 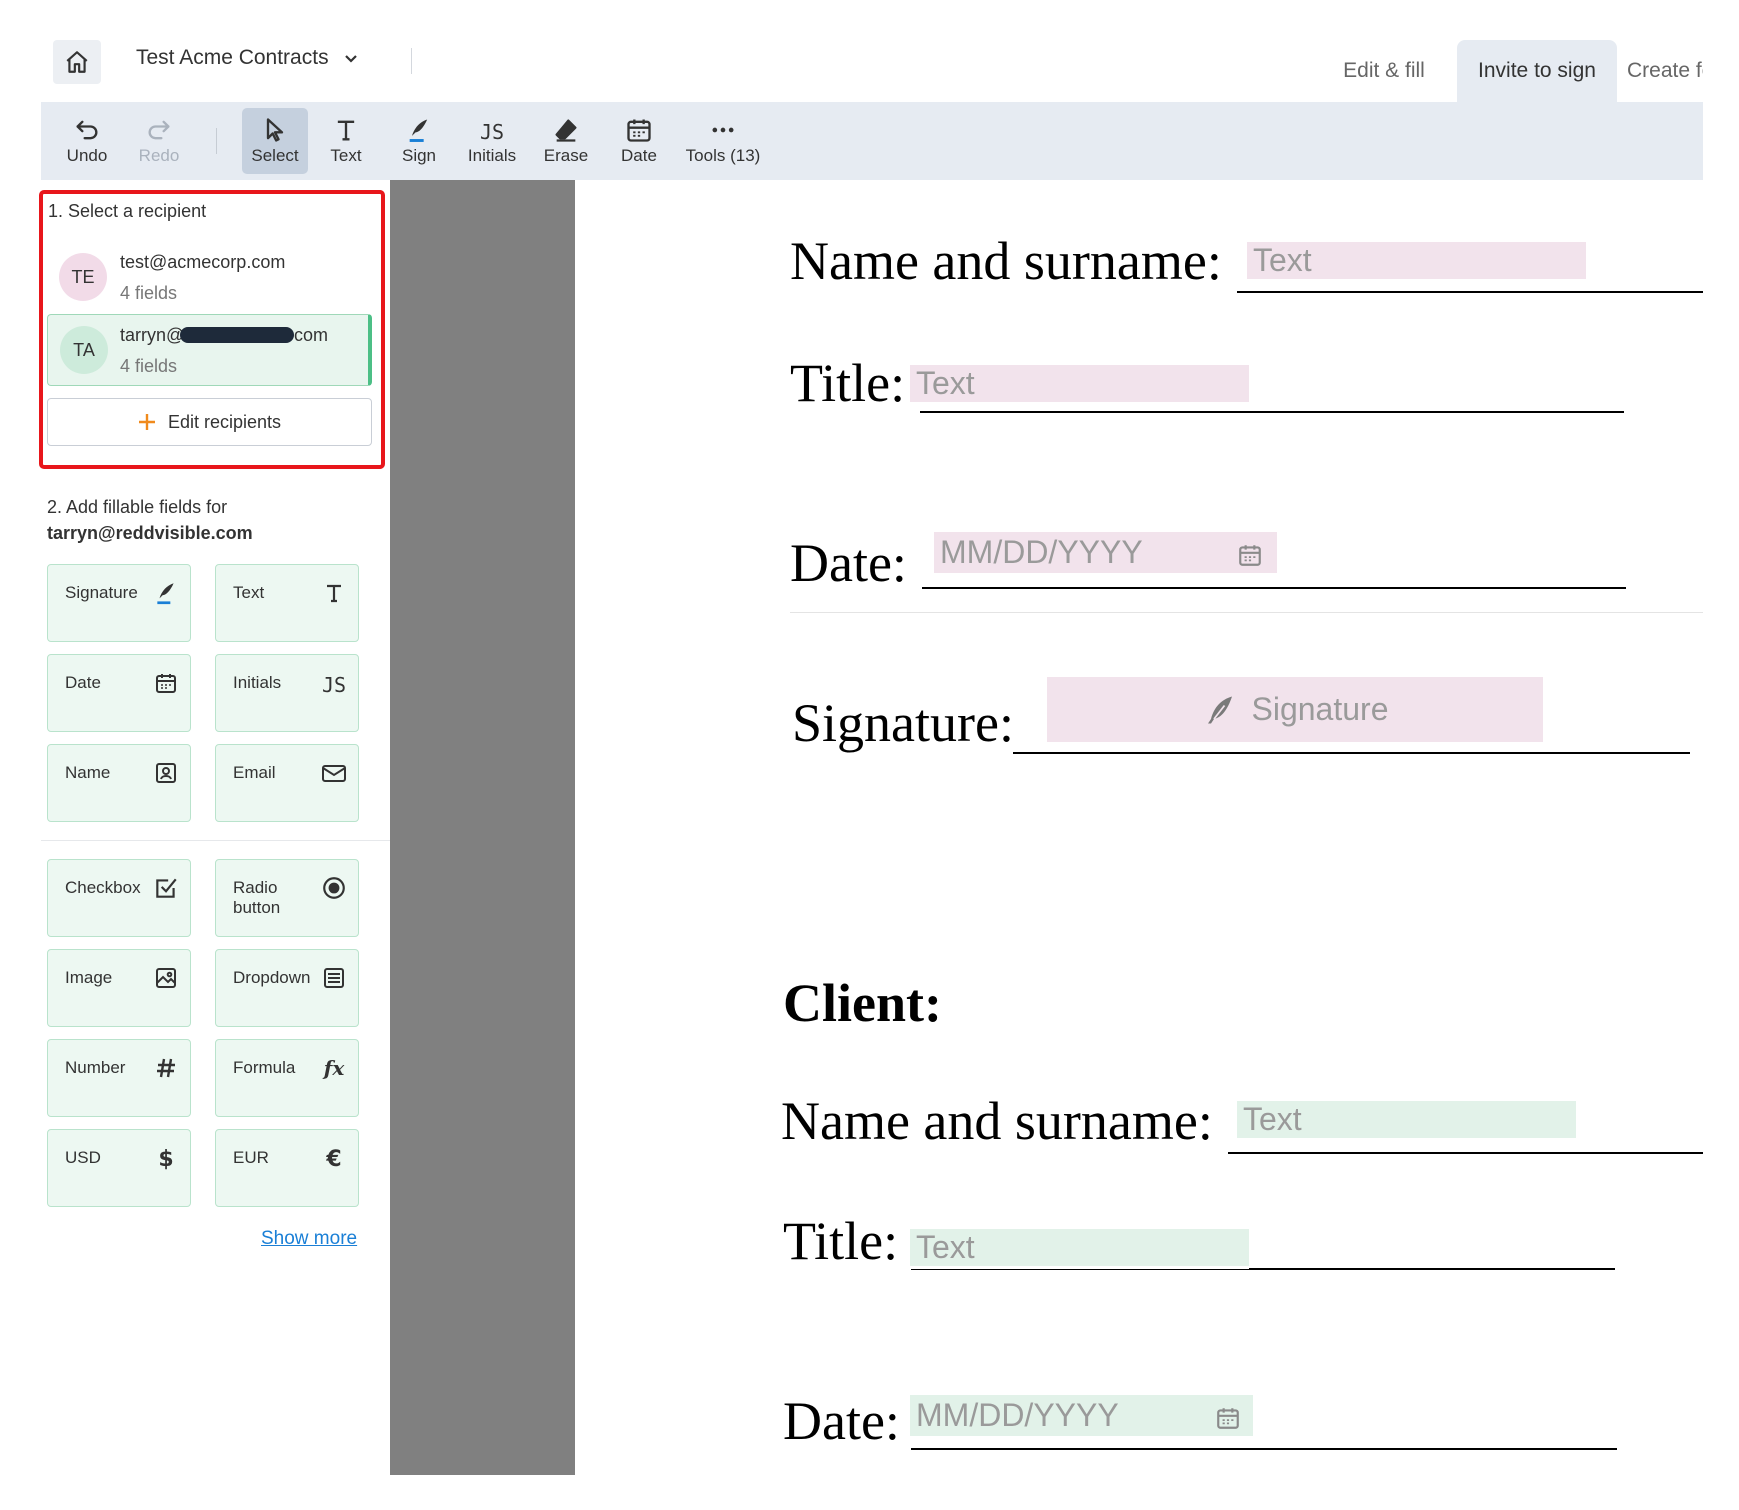 I want to click on tab-create-form: Create fc, so click(x=1660, y=71).